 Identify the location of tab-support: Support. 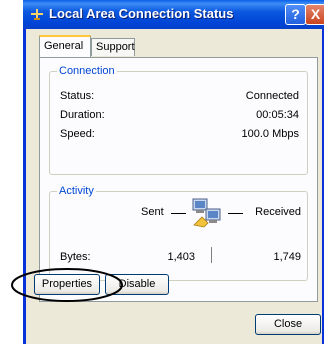
(113, 47).